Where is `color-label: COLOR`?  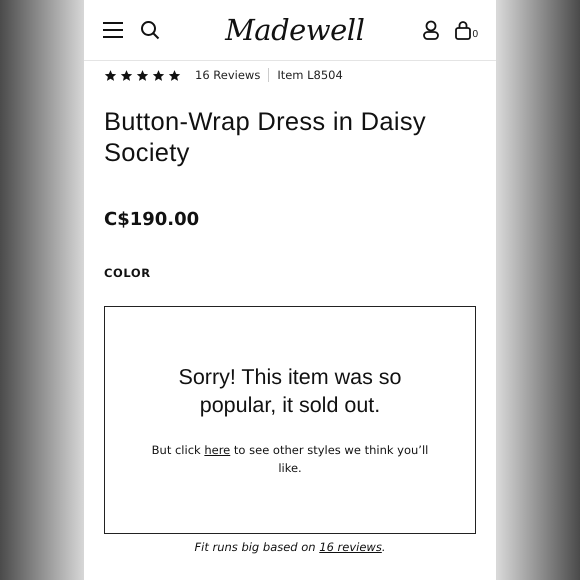
color-label: COLOR is located at coordinates (128, 273).